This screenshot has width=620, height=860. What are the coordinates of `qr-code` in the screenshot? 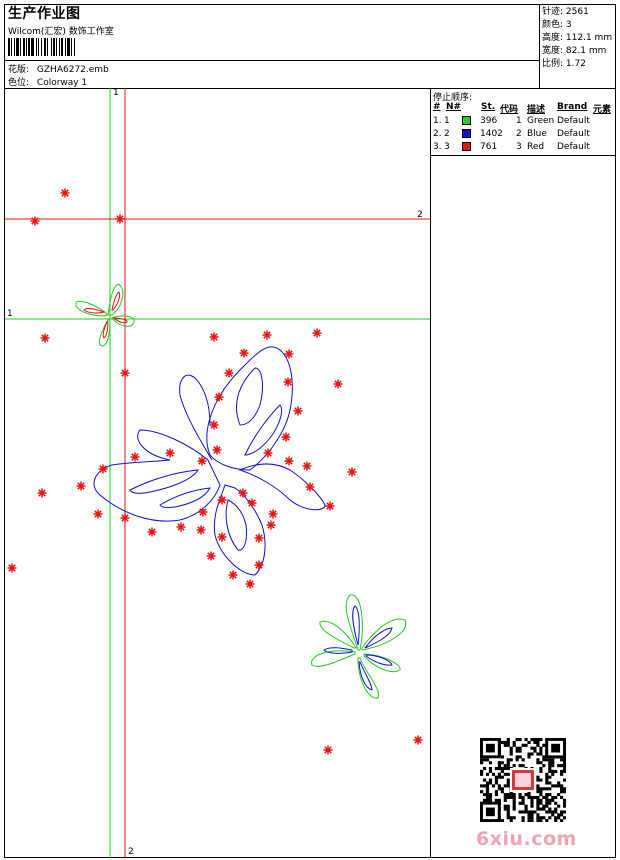 It's located at (523, 780).